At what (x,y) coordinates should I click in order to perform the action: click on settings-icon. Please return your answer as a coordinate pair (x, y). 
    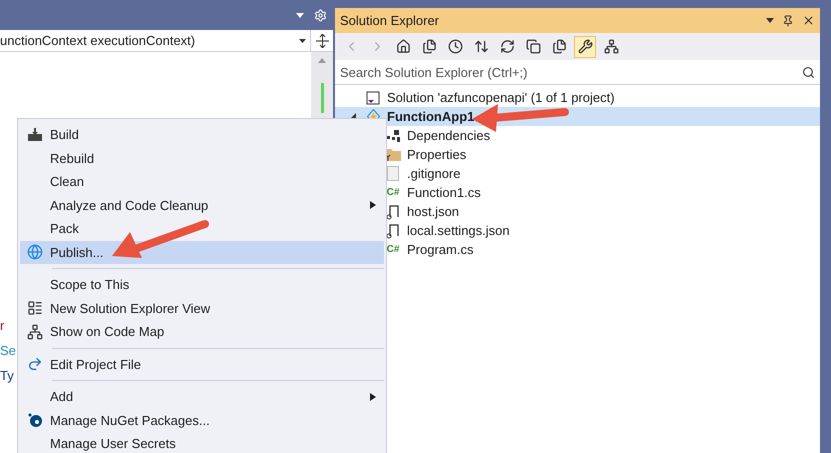
    Looking at the image, I should click on (320, 15).